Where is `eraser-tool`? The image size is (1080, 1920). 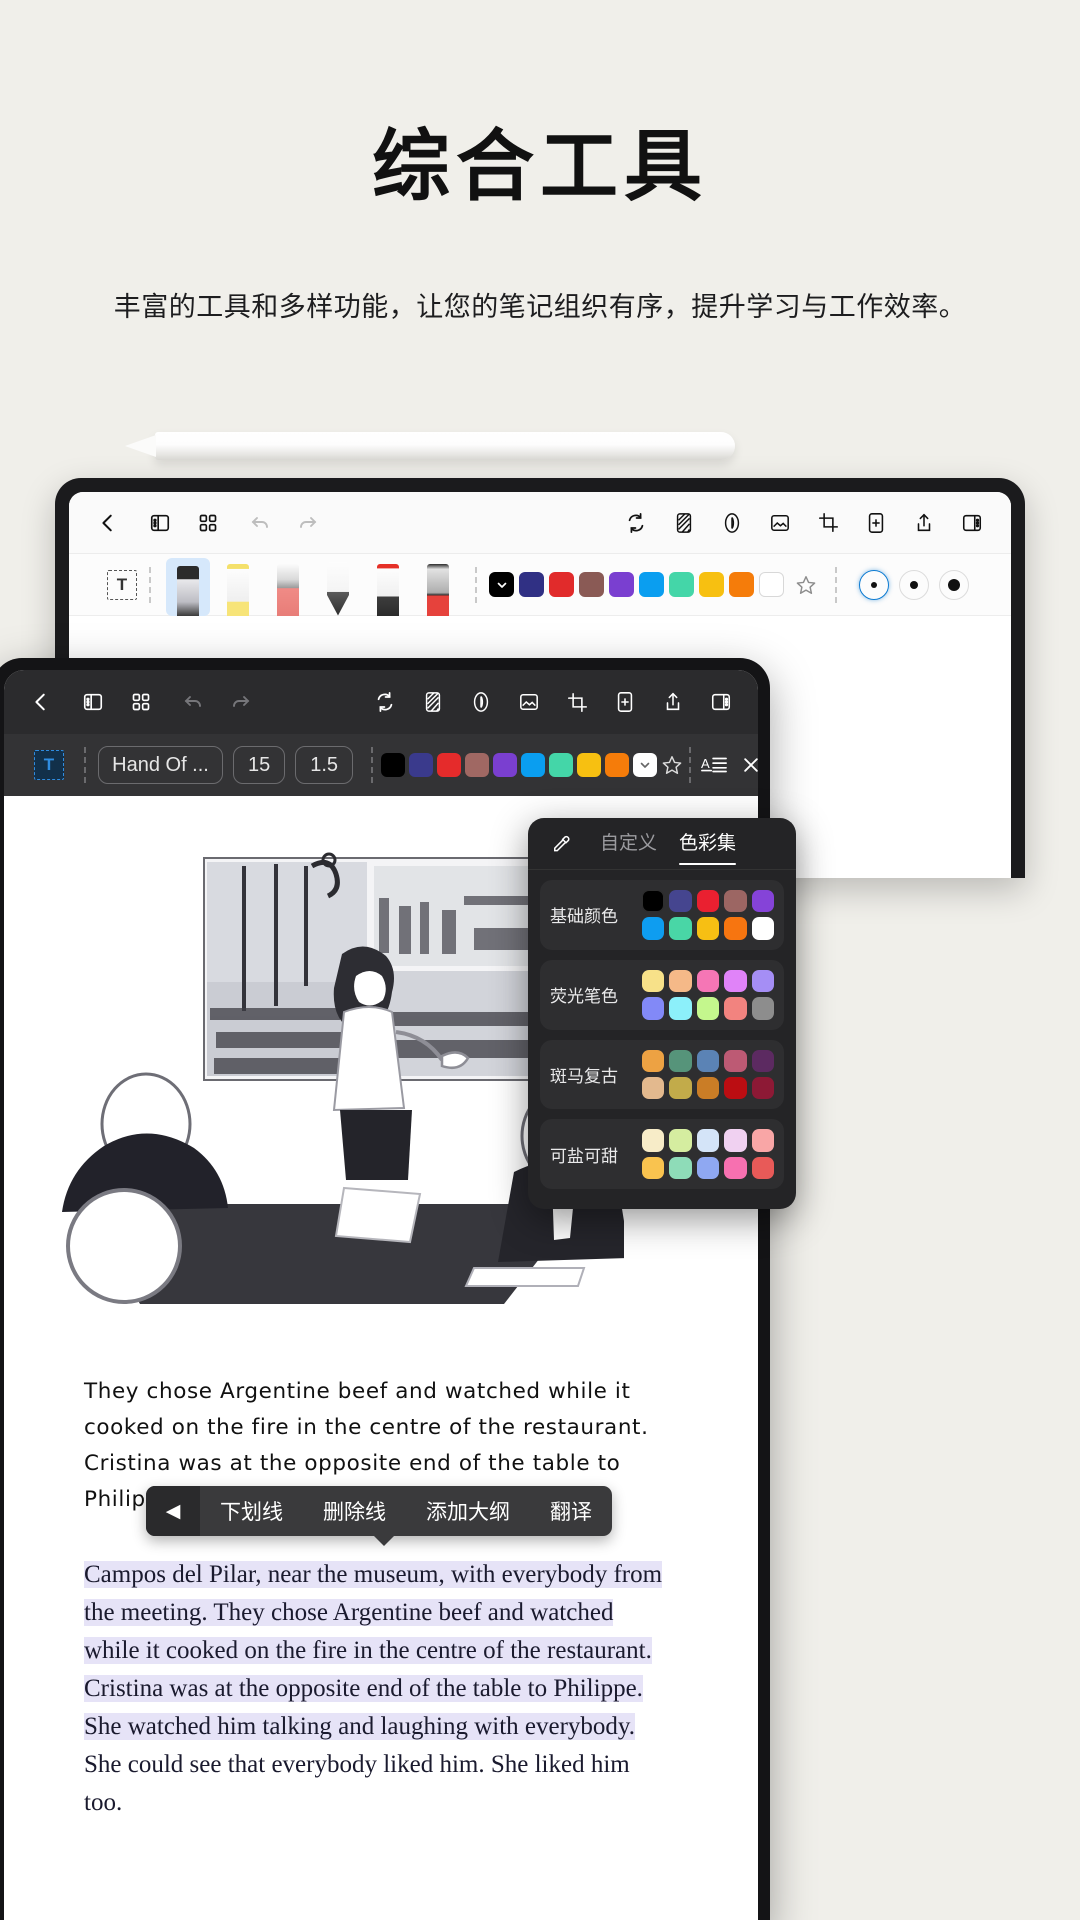
eraser-tool is located at coordinates (288, 587).